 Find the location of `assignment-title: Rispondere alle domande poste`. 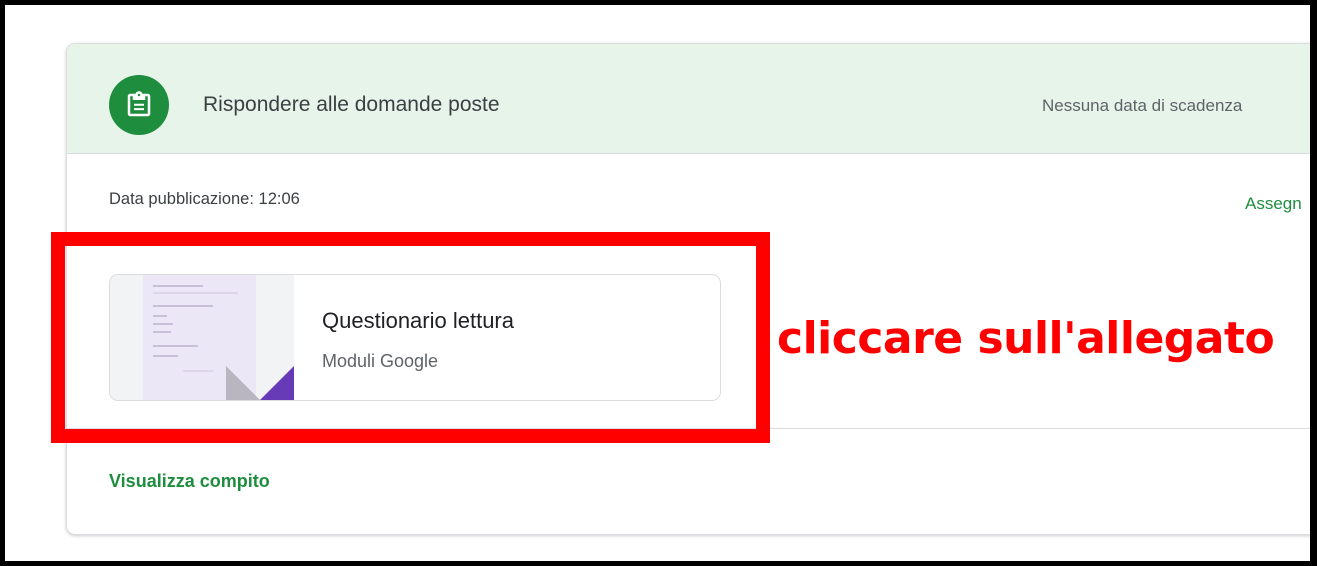

assignment-title: Rispondere alle domande poste is located at coordinates (351, 104).